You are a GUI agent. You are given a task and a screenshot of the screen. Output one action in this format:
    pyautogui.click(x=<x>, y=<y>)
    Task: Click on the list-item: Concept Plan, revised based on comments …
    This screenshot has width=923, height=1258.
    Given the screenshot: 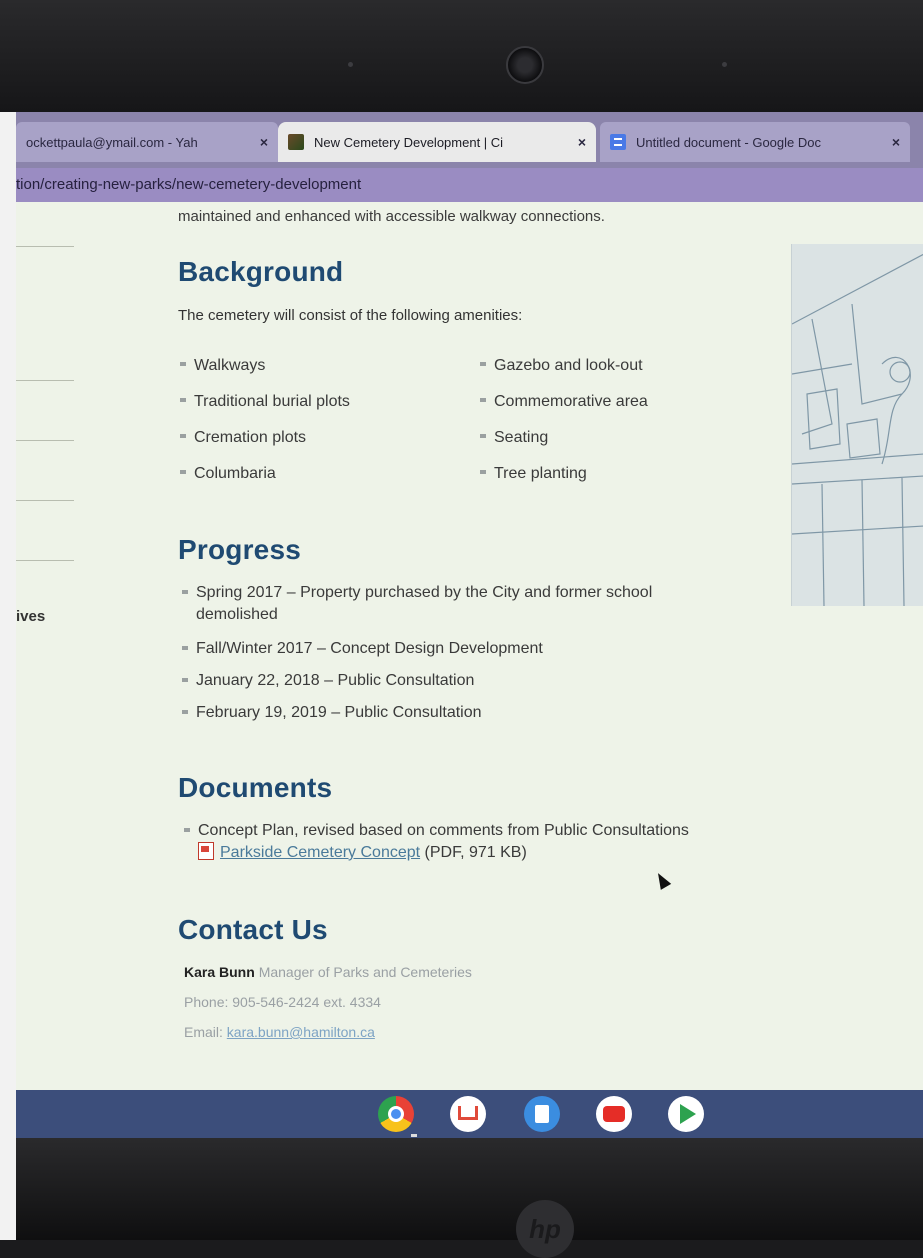 What is the action you would take?
    pyautogui.click(x=436, y=846)
    